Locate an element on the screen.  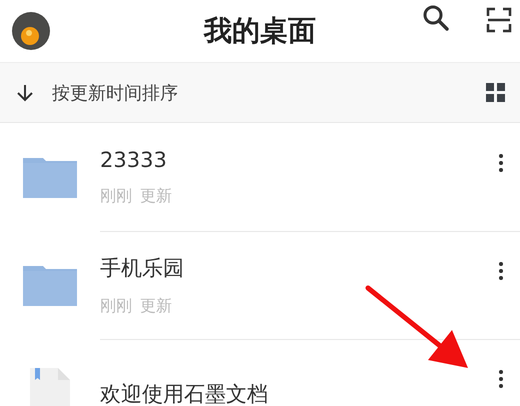
item-name: 23333 is located at coordinates (310, 160).